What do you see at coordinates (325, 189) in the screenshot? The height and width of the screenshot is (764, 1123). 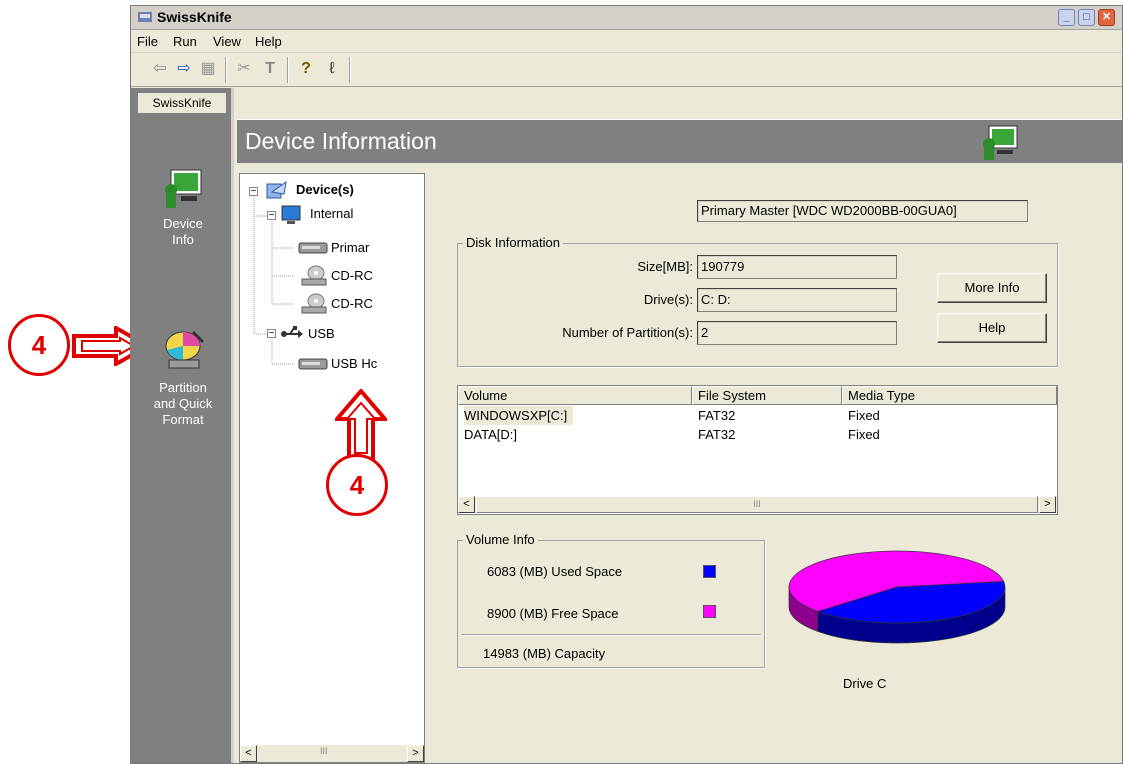 I see `tree-node-label: Device(s)` at bounding box center [325, 189].